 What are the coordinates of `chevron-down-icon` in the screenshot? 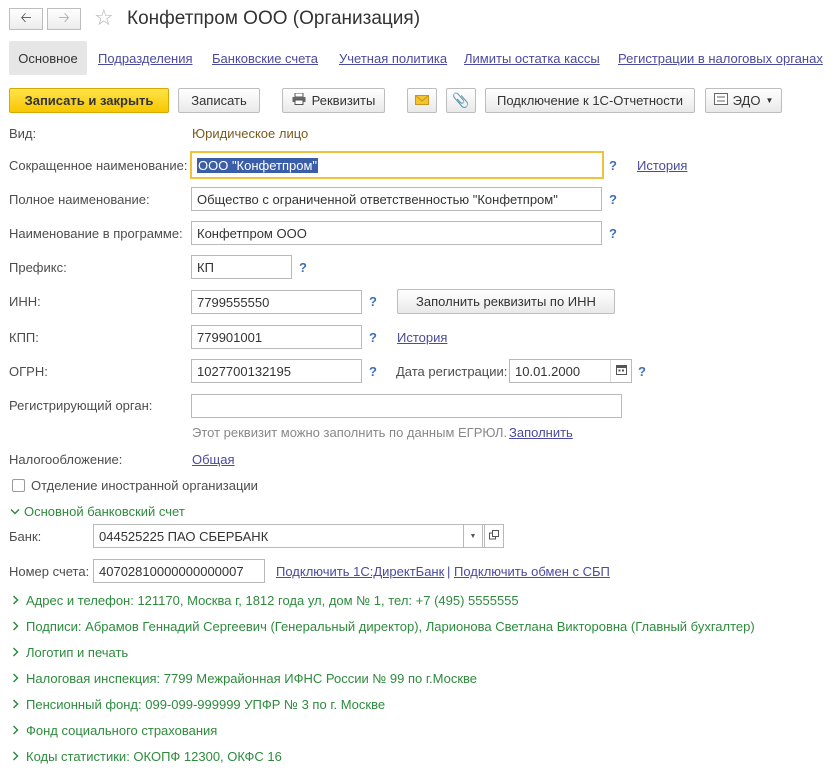 It's located at (17, 512).